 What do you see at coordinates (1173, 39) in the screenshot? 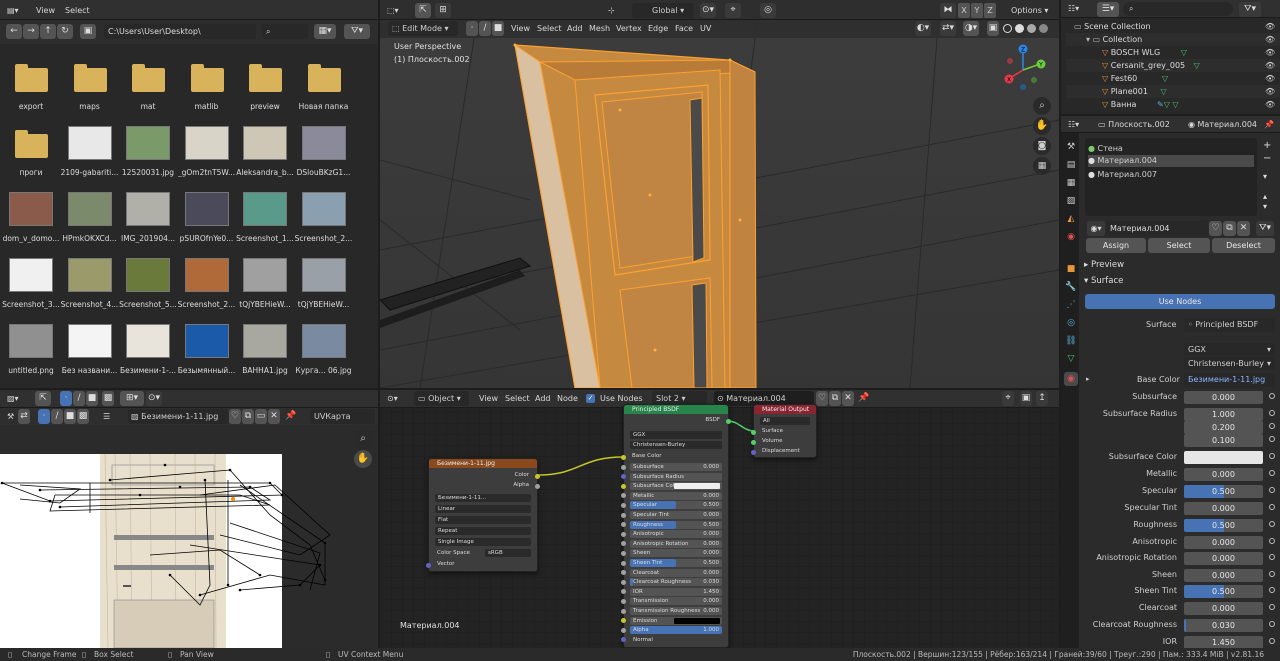
I see `outliner-row-collection: ▾ ▭ Collection` at bounding box center [1173, 39].